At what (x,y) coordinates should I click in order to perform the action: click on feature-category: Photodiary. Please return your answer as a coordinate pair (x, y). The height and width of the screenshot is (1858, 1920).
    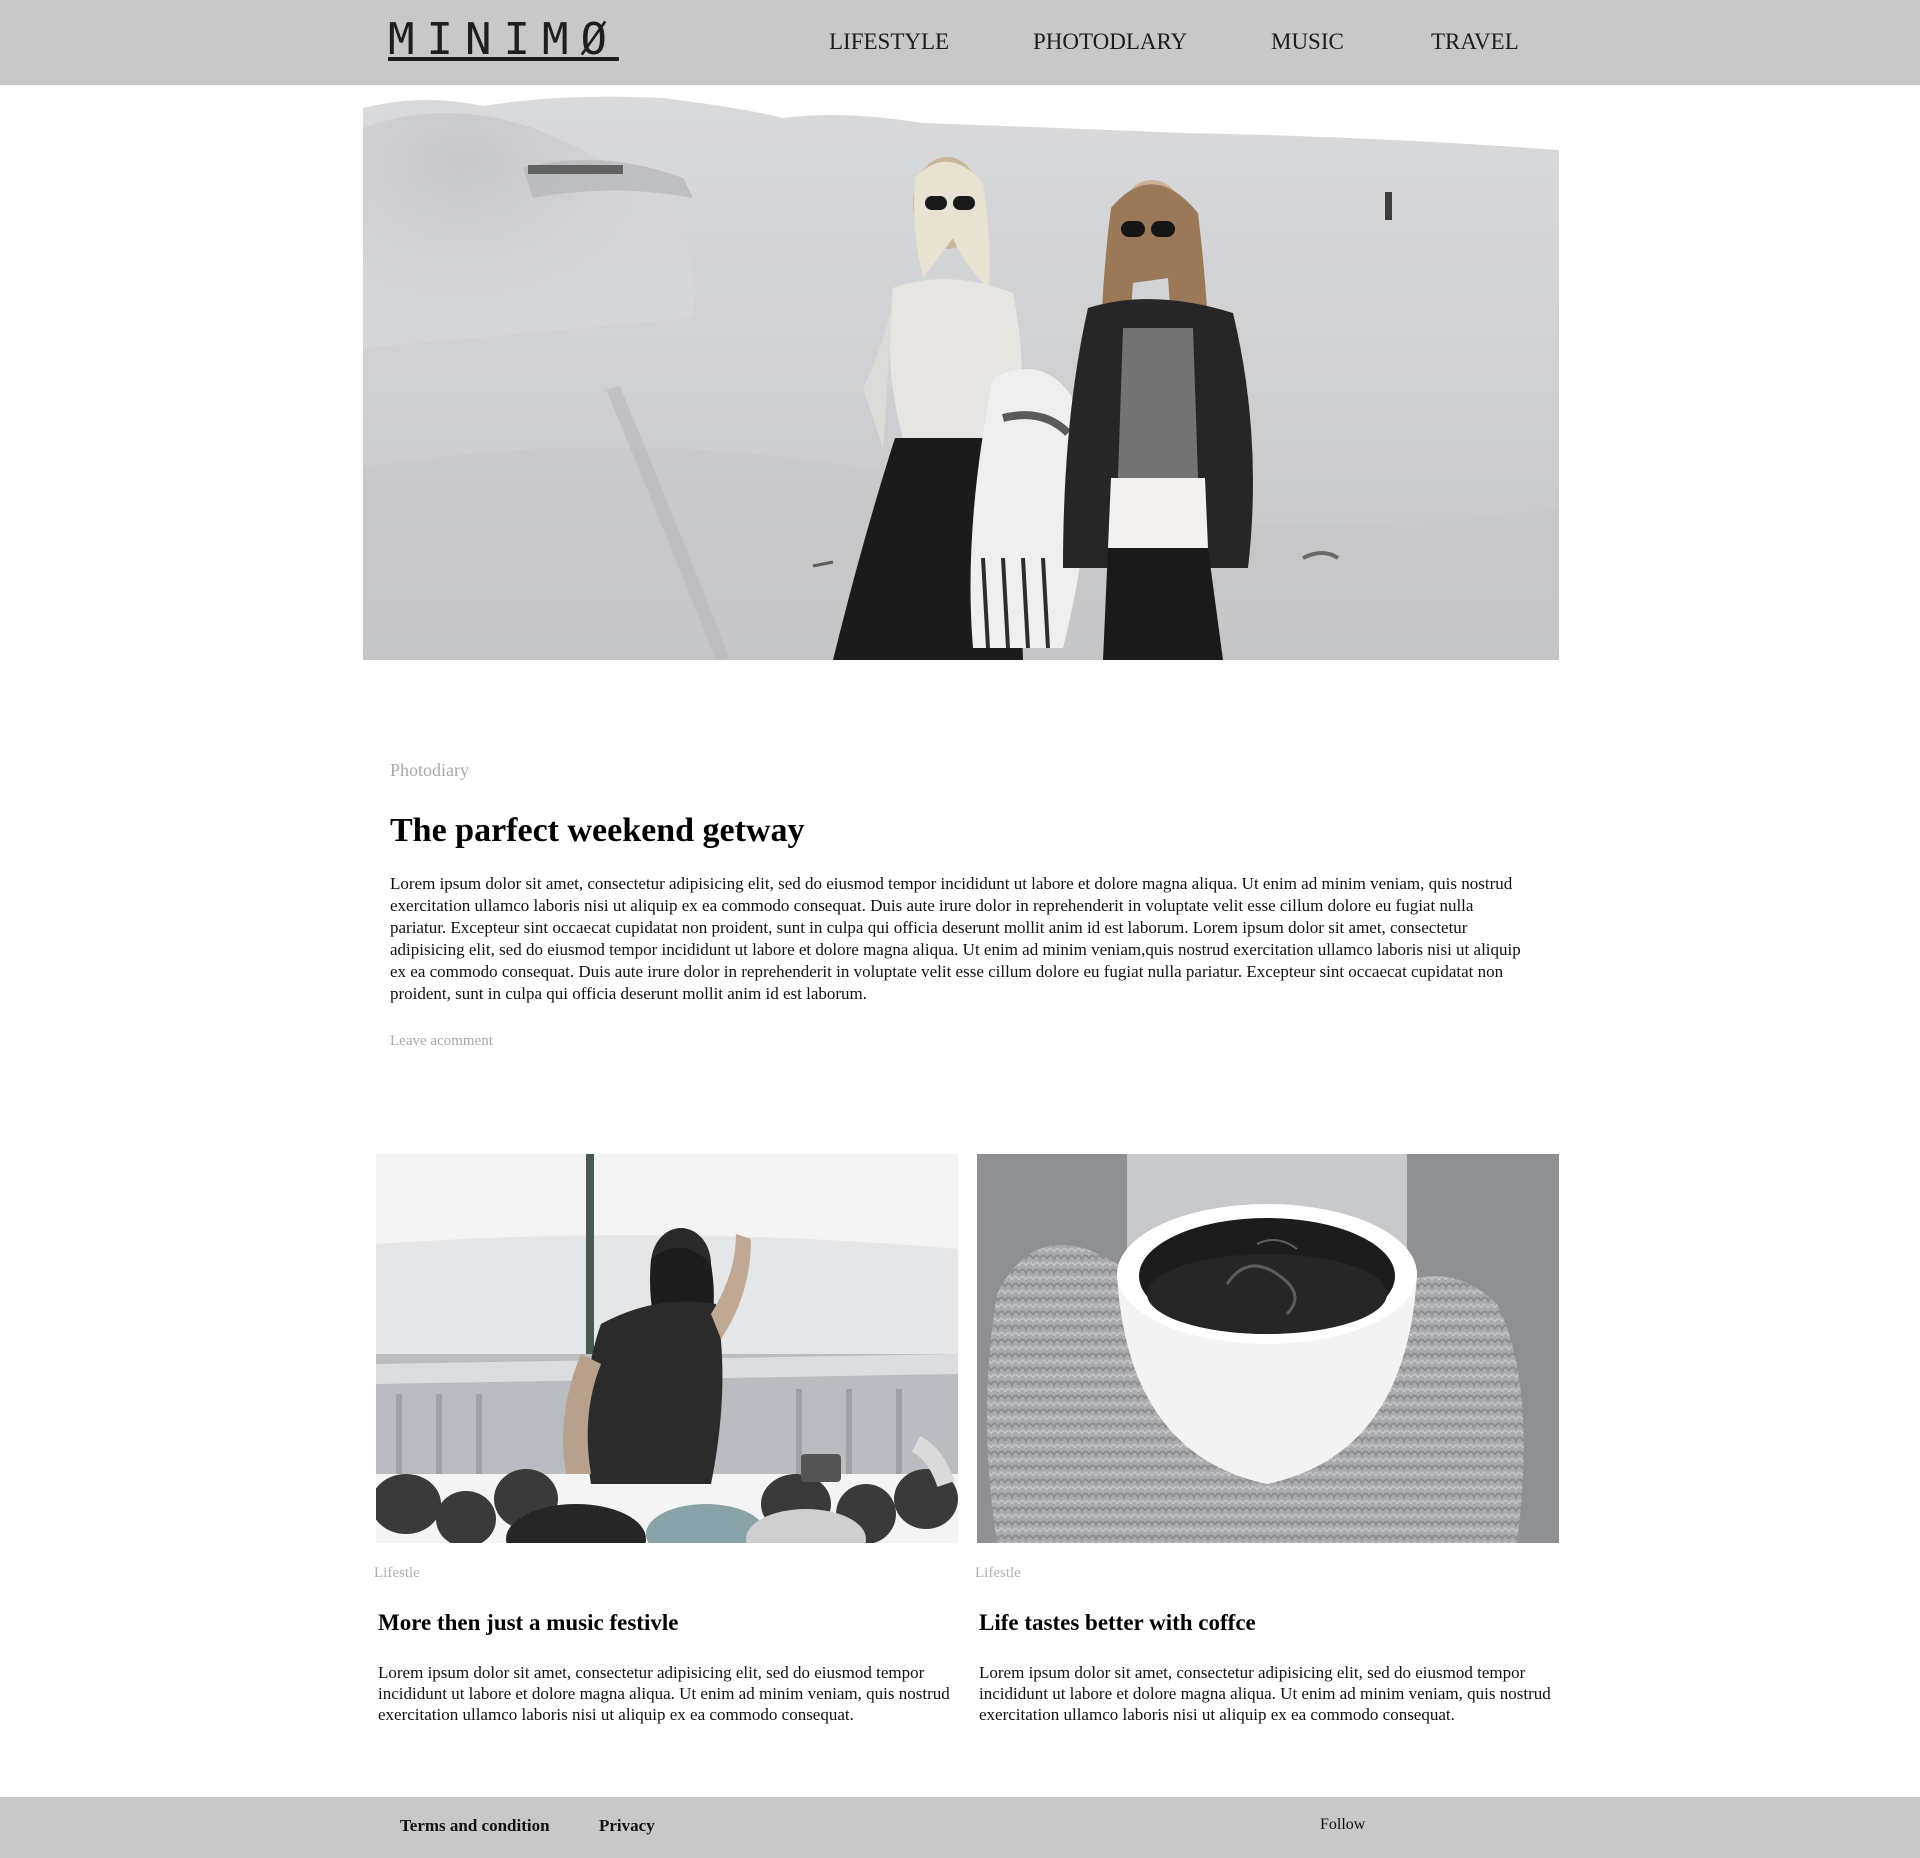
    Looking at the image, I should click on (960, 770).